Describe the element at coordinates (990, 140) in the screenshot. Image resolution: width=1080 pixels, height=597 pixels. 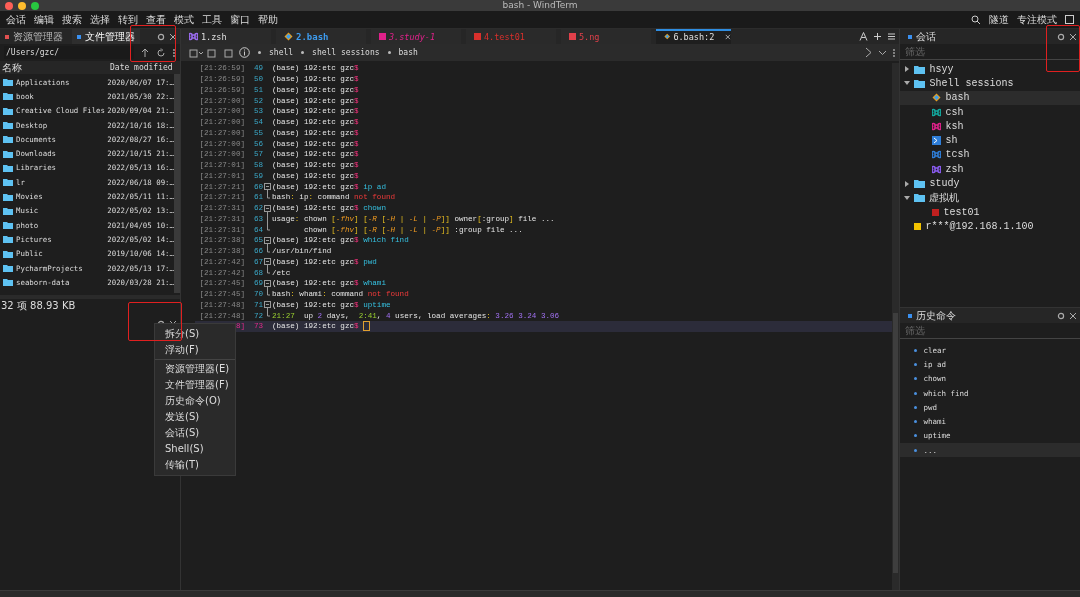
I see `tree-item: sh` at that location.